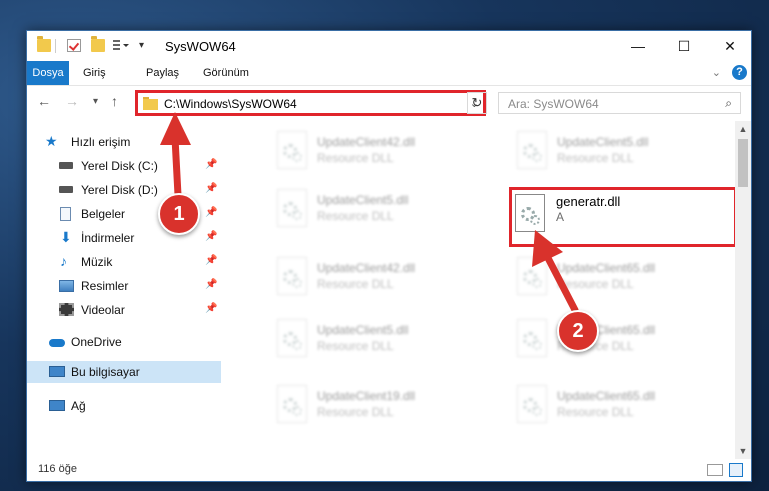 This screenshot has height=491, width=769. Describe the element at coordinates (578, 331) in the screenshot. I see `step-badge-2: 2` at that location.